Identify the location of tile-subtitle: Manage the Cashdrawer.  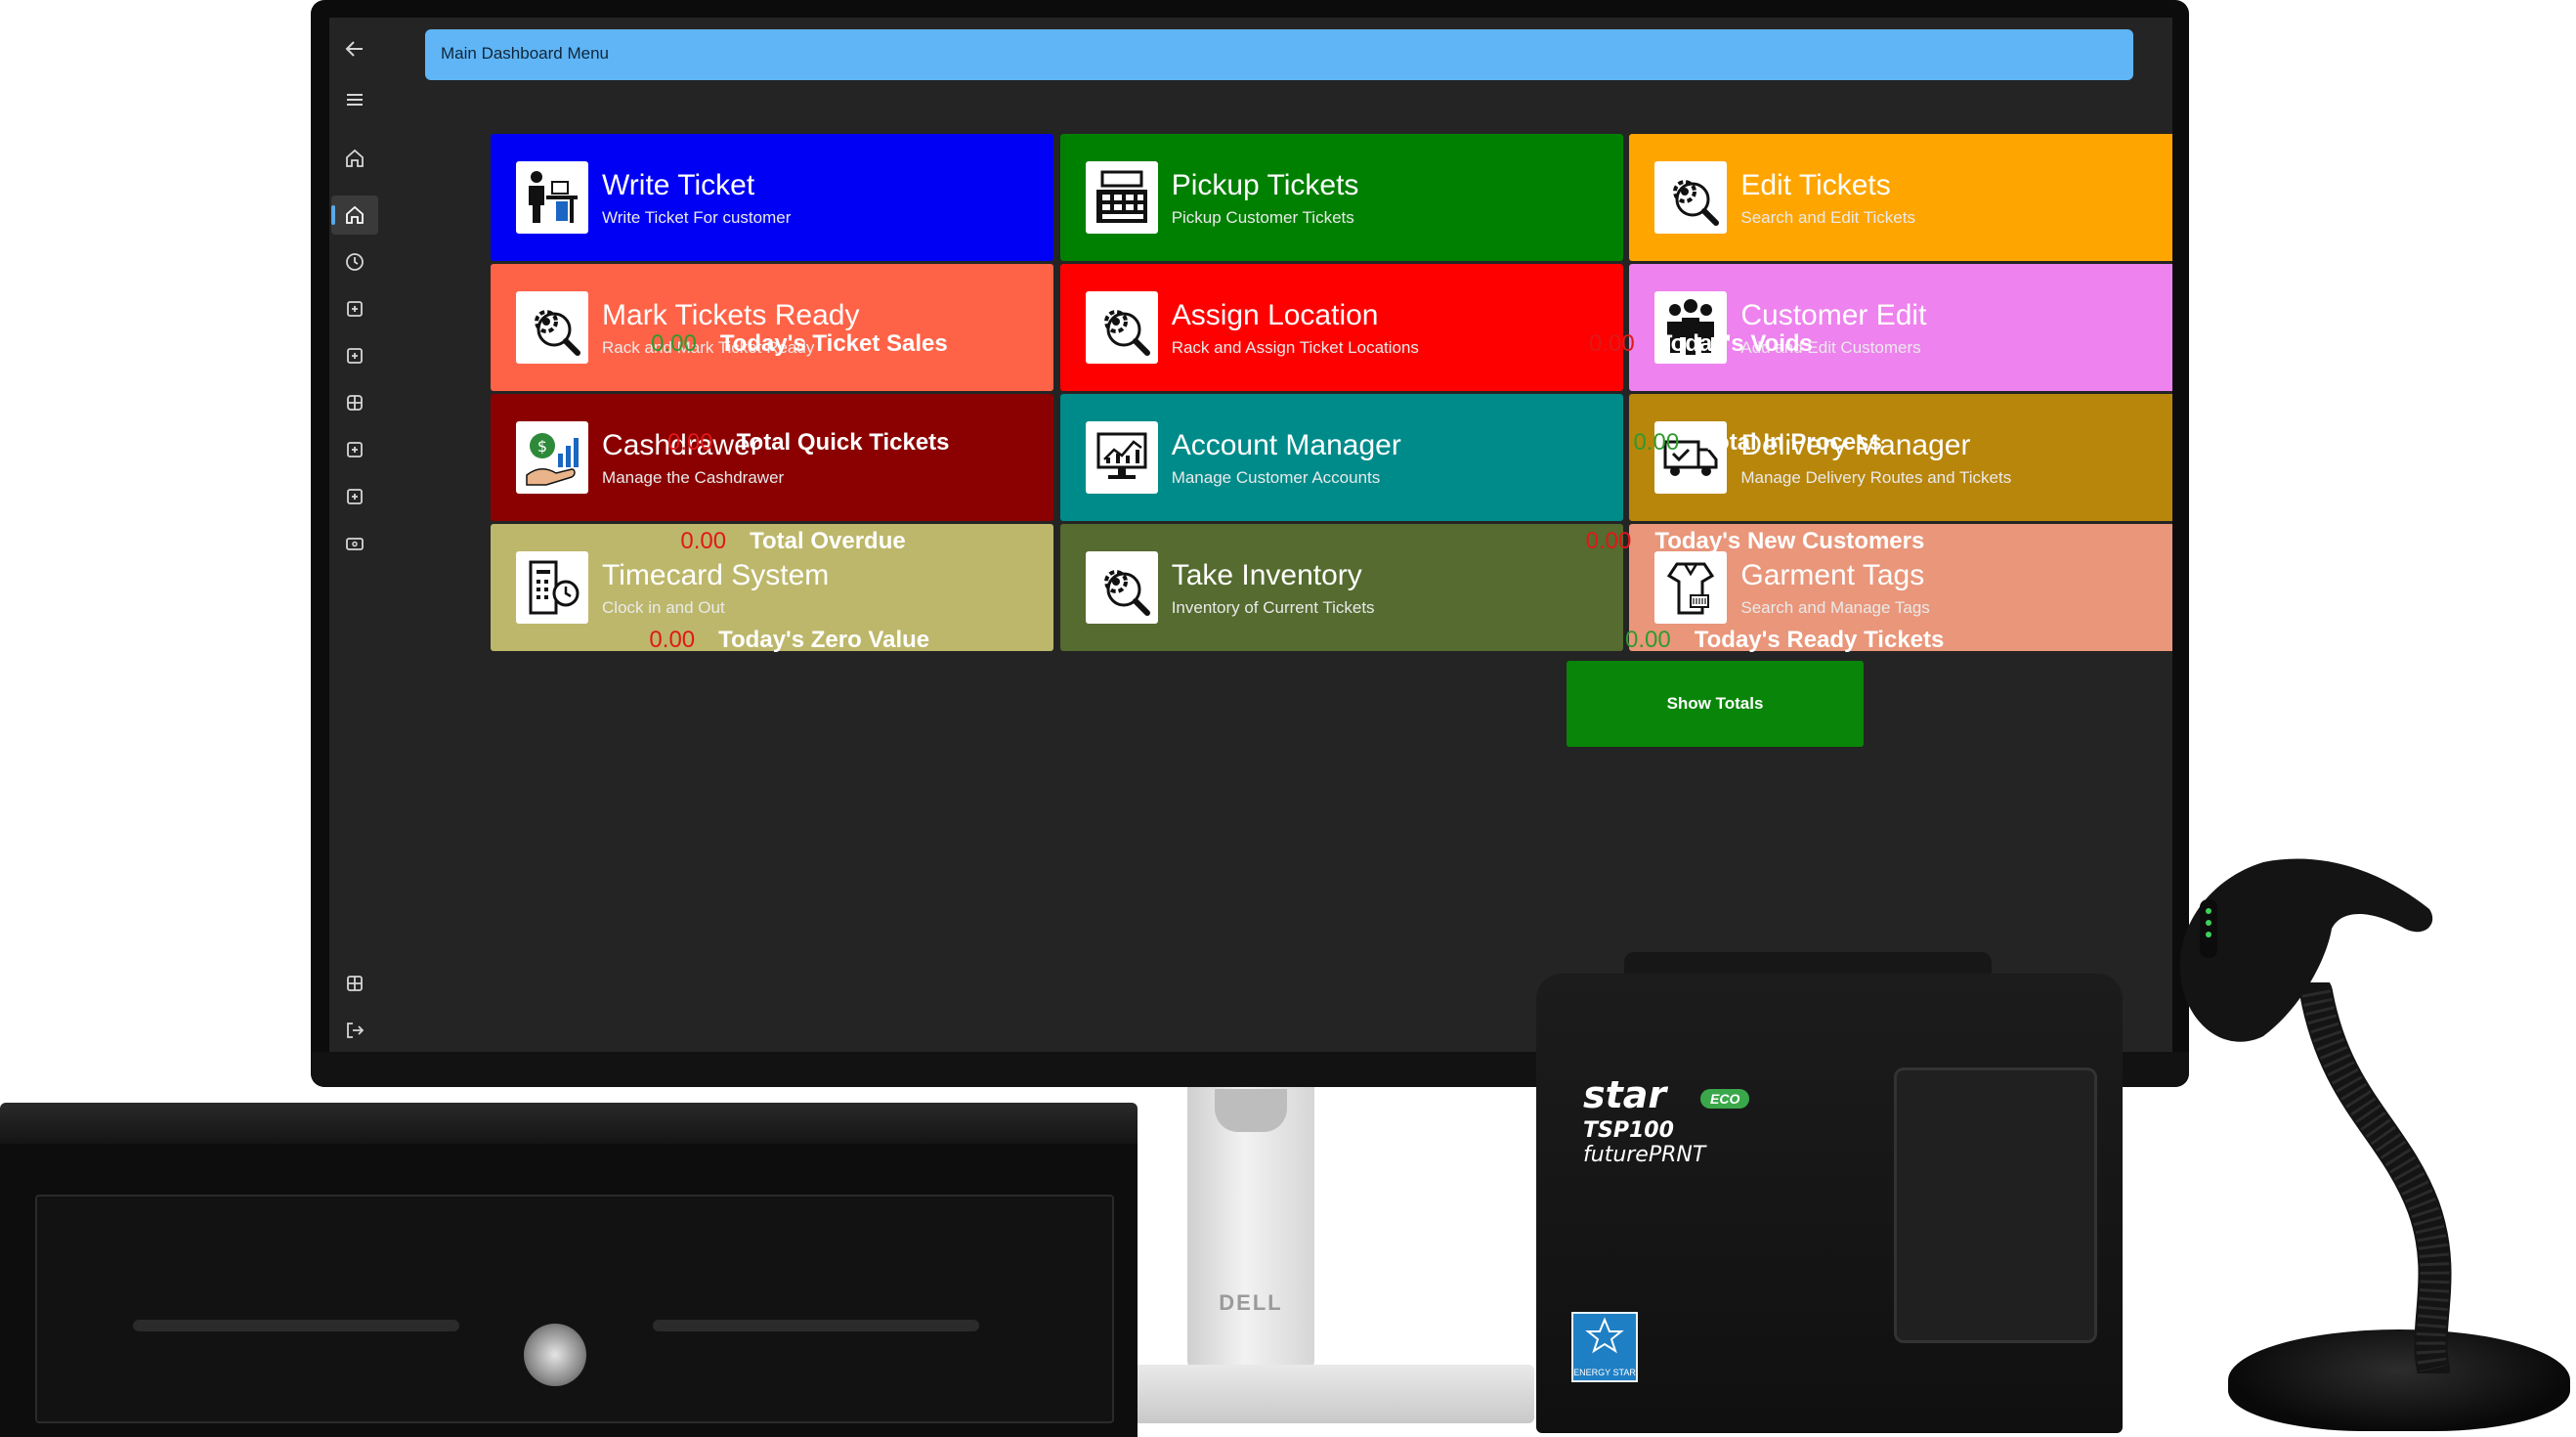
(694, 478).